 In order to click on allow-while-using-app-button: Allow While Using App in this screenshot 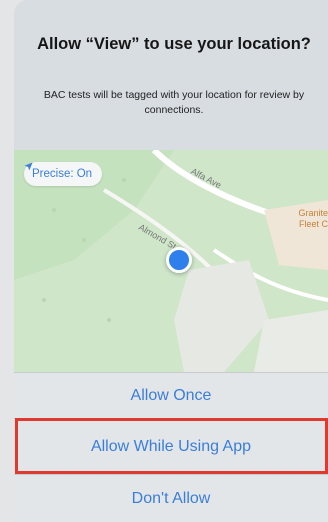, I will do `click(171, 446)`.